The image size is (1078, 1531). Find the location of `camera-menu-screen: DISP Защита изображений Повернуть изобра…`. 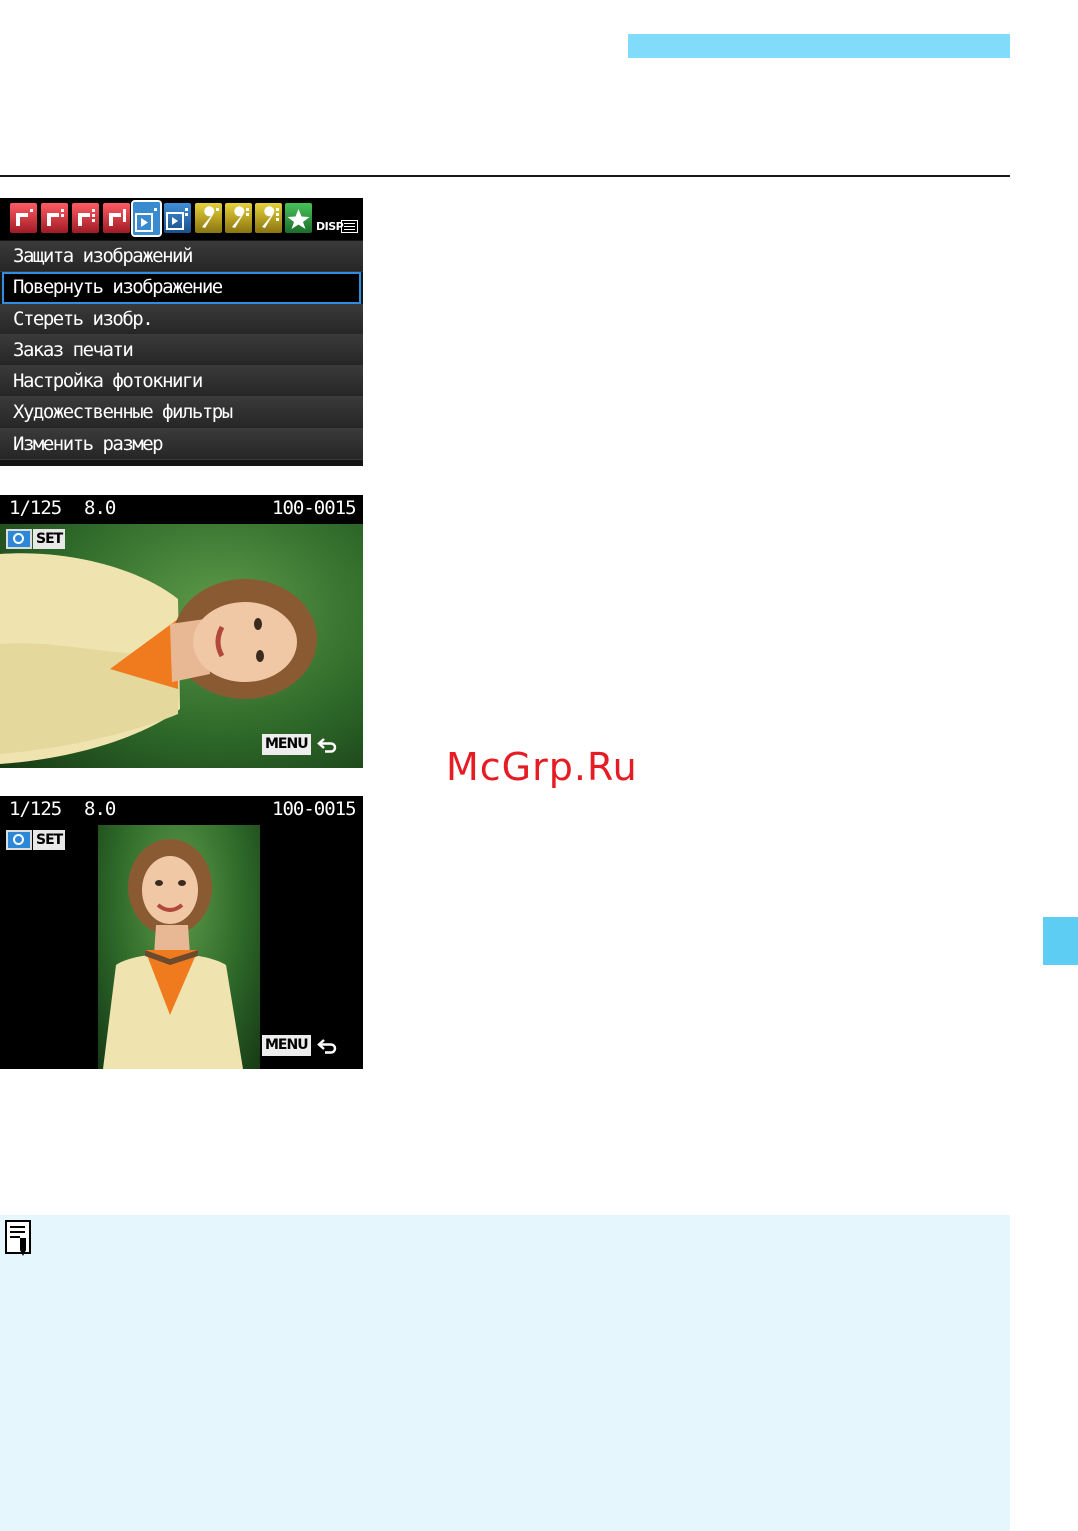

camera-menu-screen: DISP Защита изображений Повернуть изобра… is located at coordinates (181, 332).